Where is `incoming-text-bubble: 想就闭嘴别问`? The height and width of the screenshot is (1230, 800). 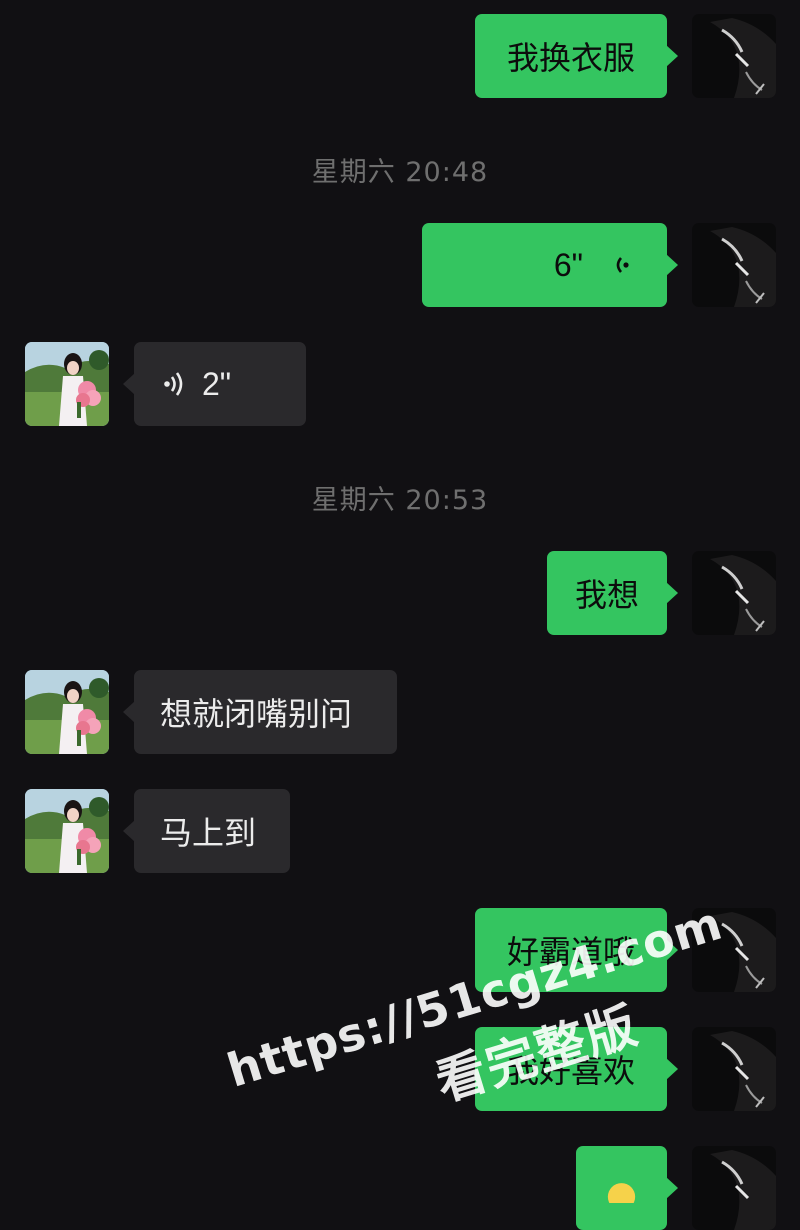 incoming-text-bubble: 想就闭嘴别问 is located at coordinates (260, 712).